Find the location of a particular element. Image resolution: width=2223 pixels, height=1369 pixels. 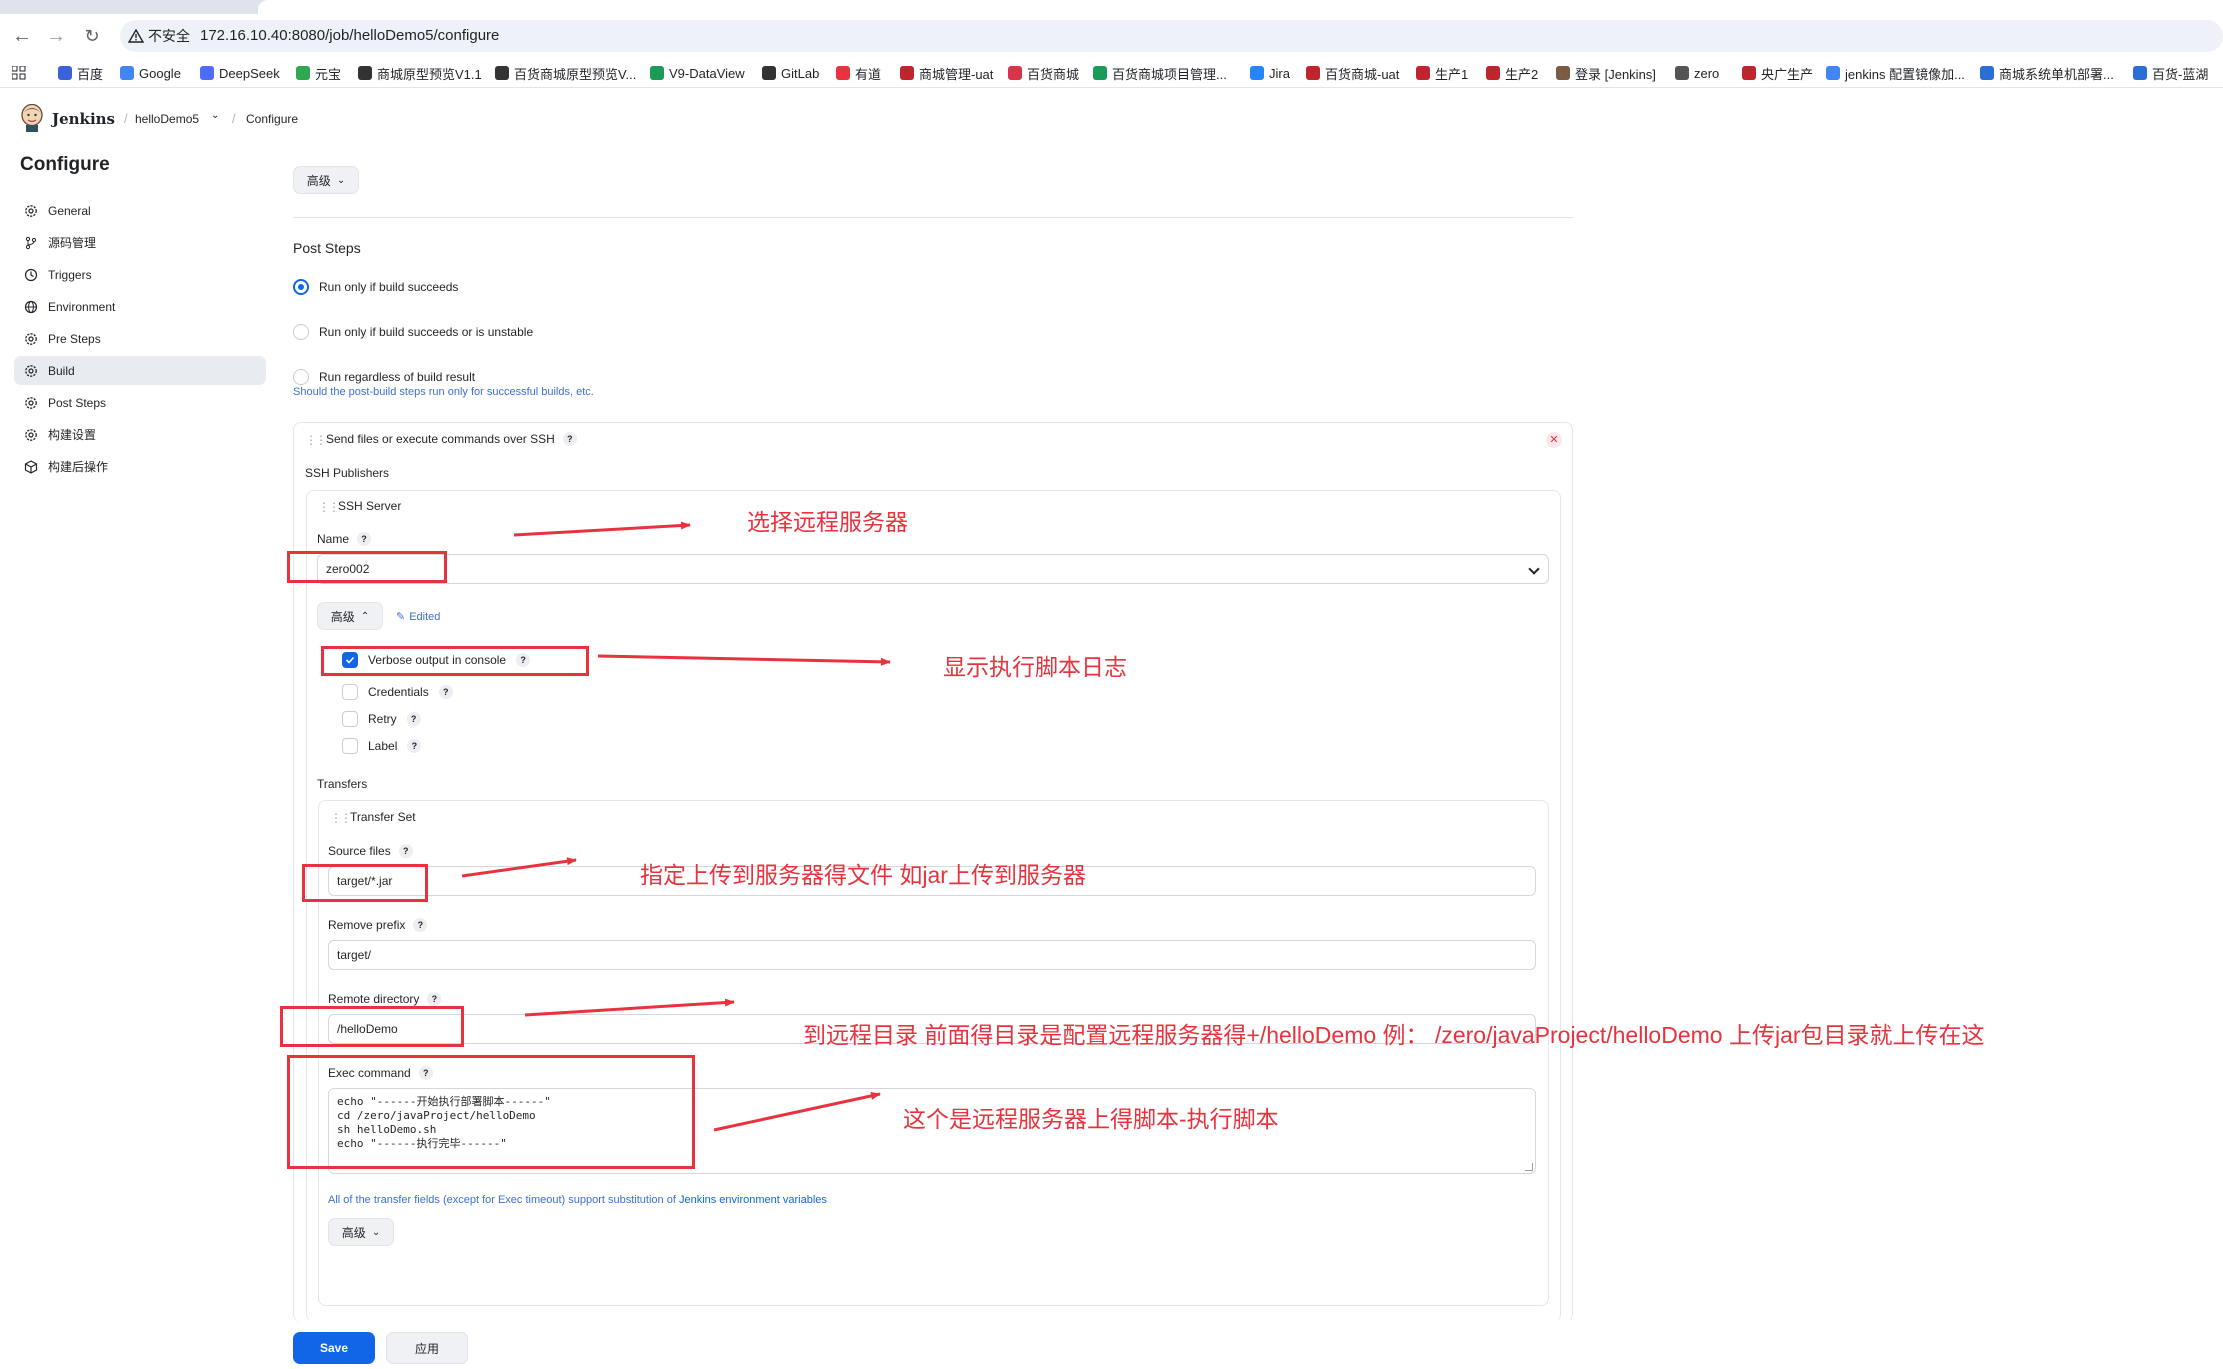

bookmark-item: 百货商城-uat is located at coordinates (1352, 73).